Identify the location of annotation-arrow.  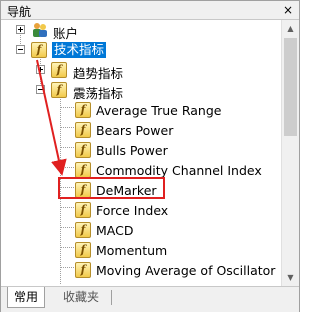
(51, 117).